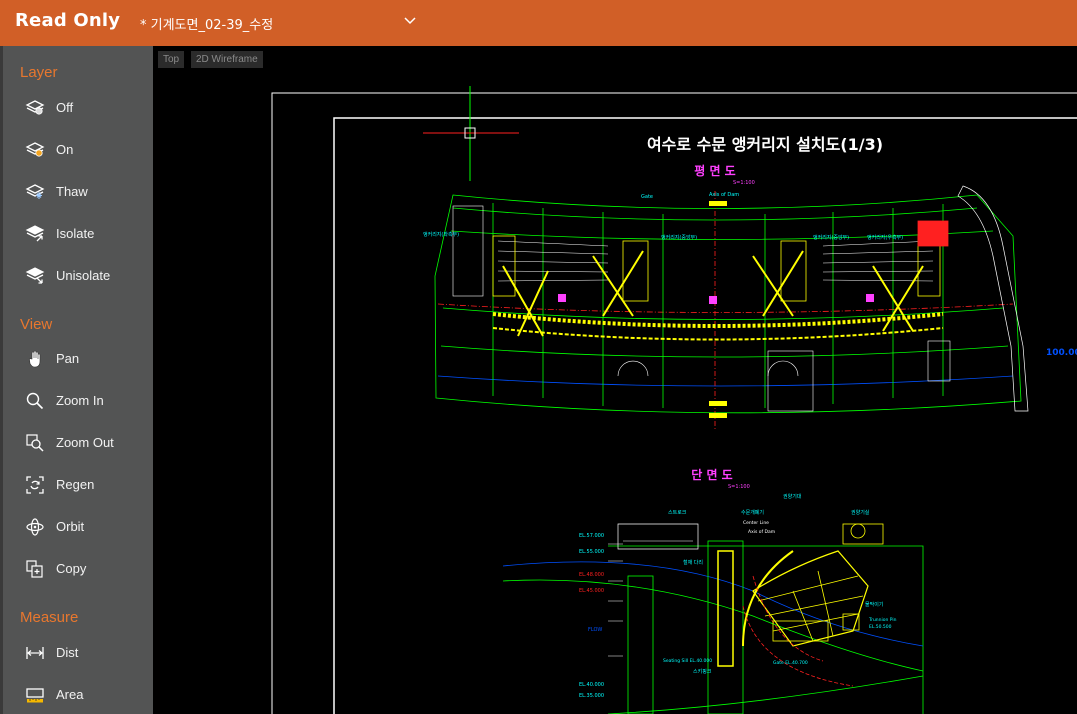 This screenshot has height=714, width=1077. Describe the element at coordinates (591, 591) in the screenshot. I see `section-annotation: EL.45.000` at that location.